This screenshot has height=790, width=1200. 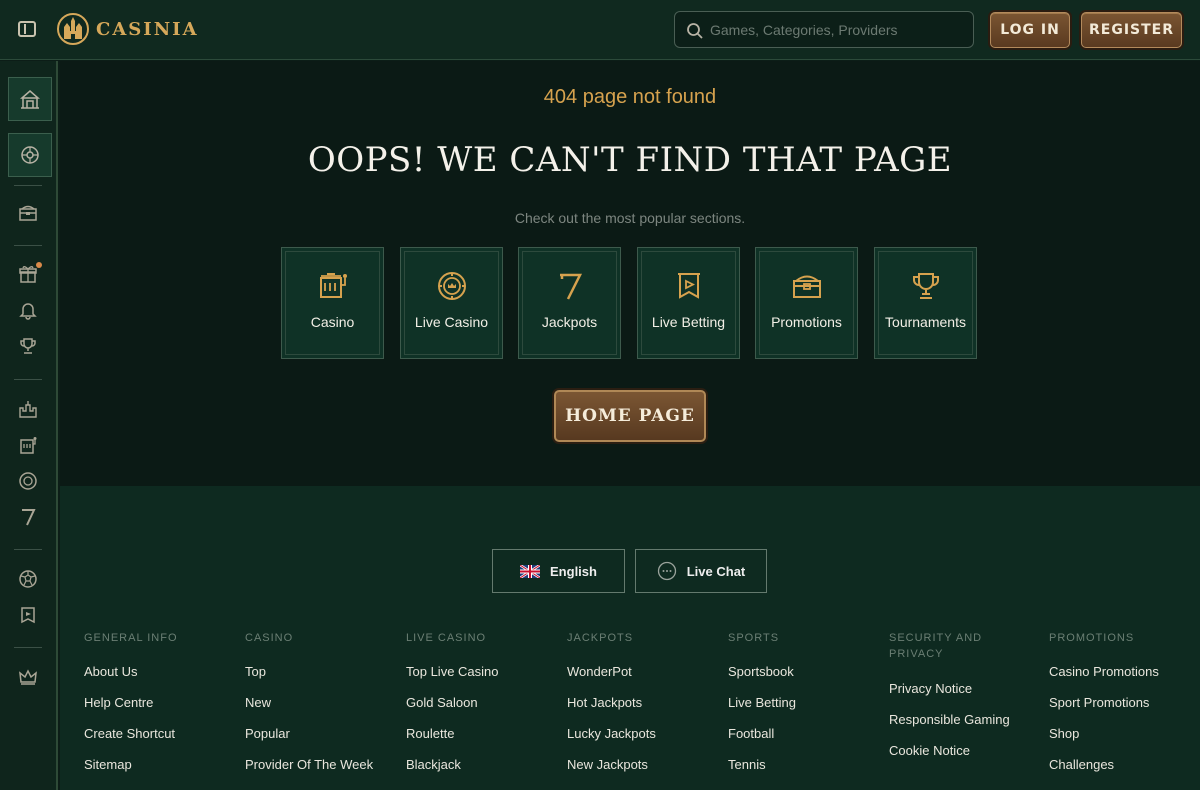 What do you see at coordinates (1131, 30) in the screenshot?
I see `register-button: REGISTER` at bounding box center [1131, 30].